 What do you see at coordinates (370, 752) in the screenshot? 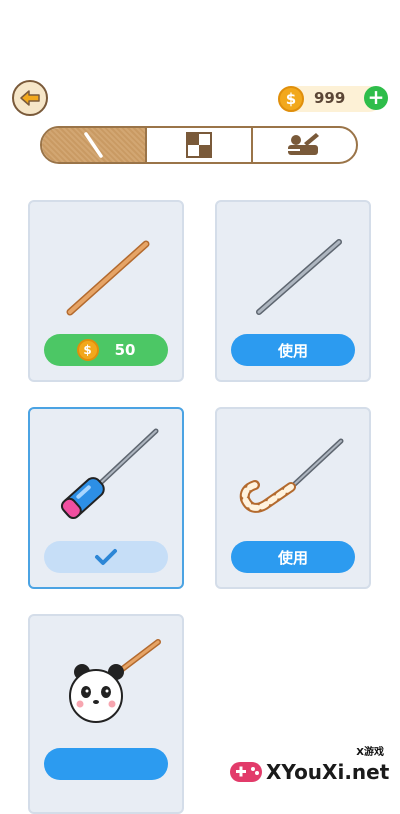
I see `watermark-small-text: X游戏` at bounding box center [370, 752].